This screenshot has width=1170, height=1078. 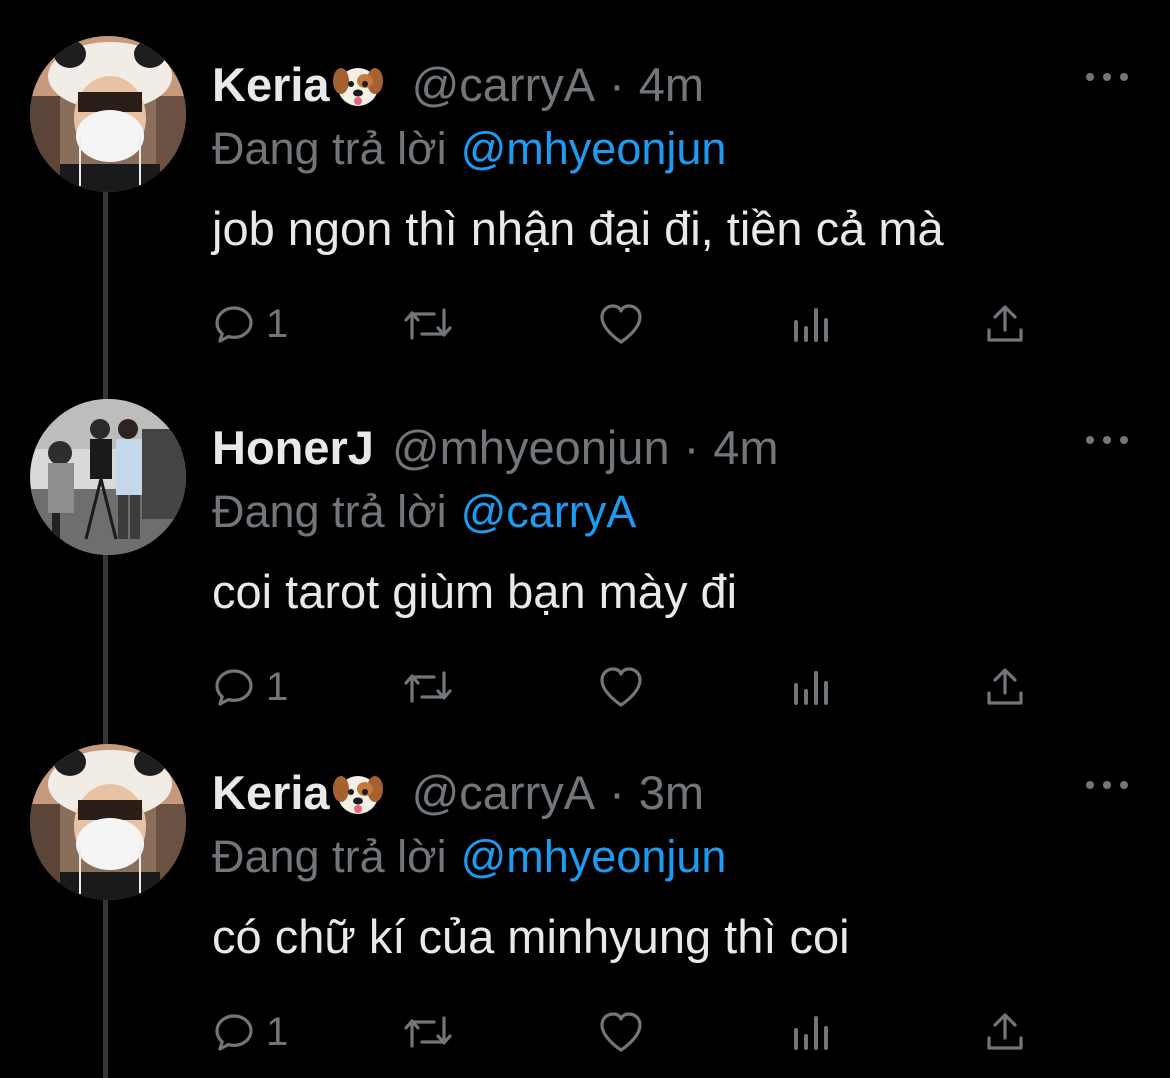 I want to click on tweet-header: Keria @carryA · 3m, so click(x=458, y=793).